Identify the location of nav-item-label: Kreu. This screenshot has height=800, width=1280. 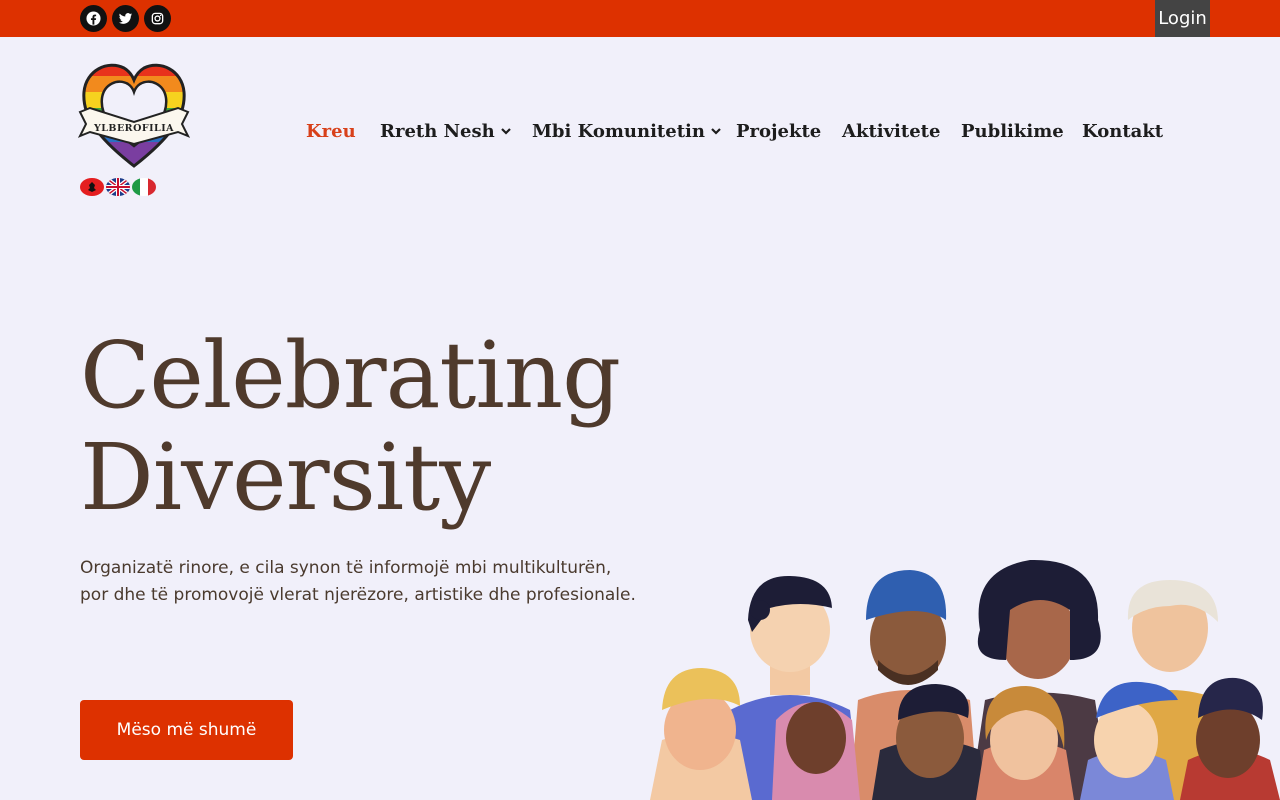
(331, 131).